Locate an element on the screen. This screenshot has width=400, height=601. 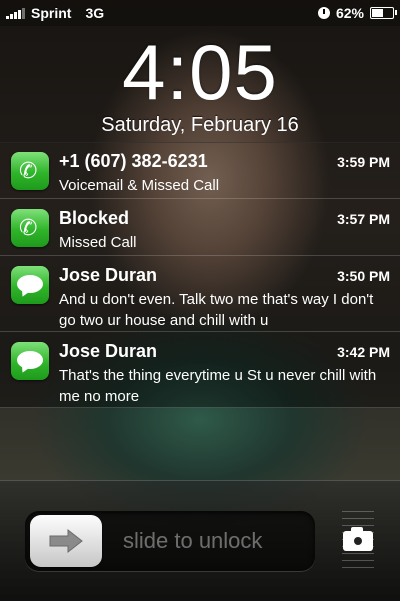
camera-lens-icon is located at coordinates (358, 541).